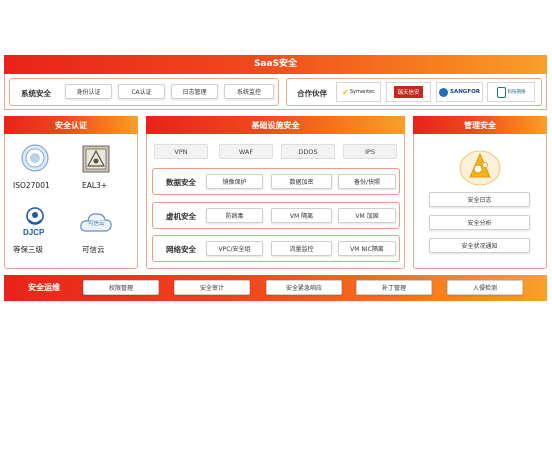 The height and width of the screenshot is (455, 552). I want to click on saas-title: SaaS安全, so click(275, 64).